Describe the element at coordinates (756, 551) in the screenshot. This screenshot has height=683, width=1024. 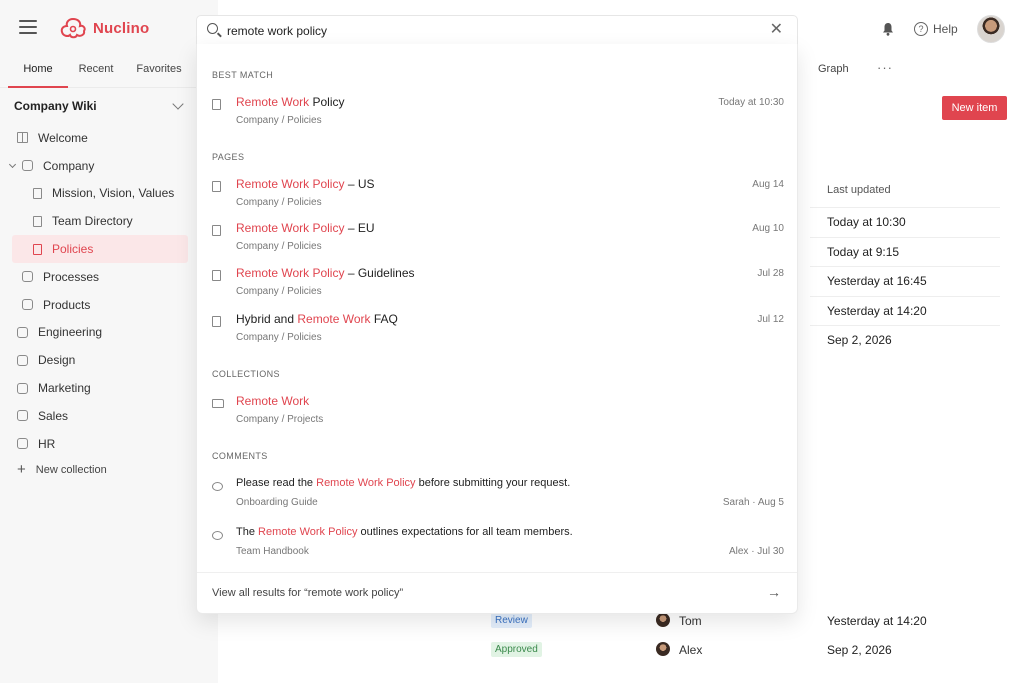
I see `result-meta: Alex · Jul 30` at that location.